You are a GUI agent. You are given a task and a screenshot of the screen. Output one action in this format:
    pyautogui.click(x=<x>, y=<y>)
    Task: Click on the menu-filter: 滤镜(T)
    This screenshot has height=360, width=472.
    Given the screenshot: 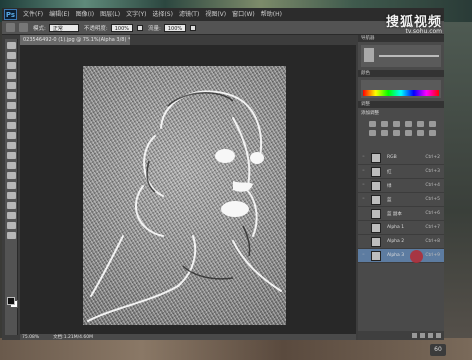 What is the action you would take?
    pyautogui.click(x=189, y=14)
    